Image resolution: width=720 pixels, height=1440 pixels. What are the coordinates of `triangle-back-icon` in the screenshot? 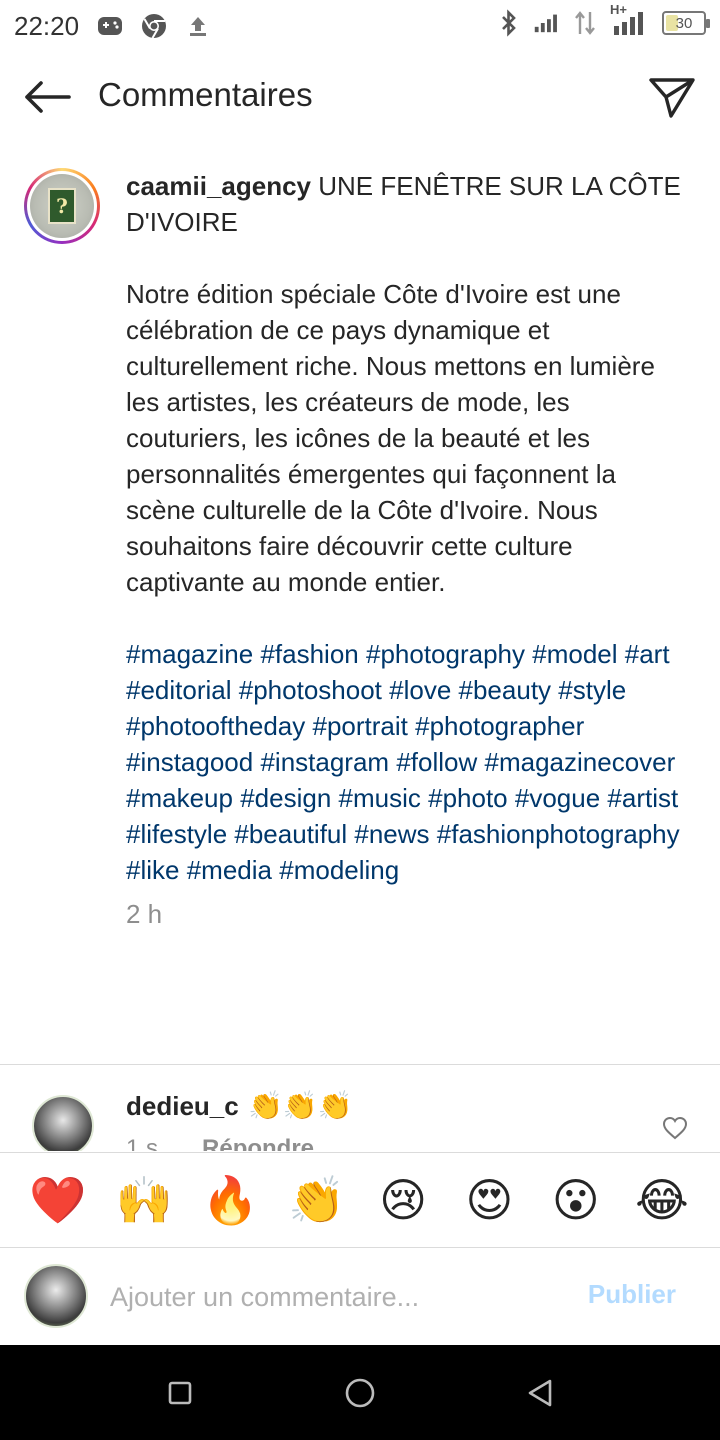 It's located at (540, 1393).